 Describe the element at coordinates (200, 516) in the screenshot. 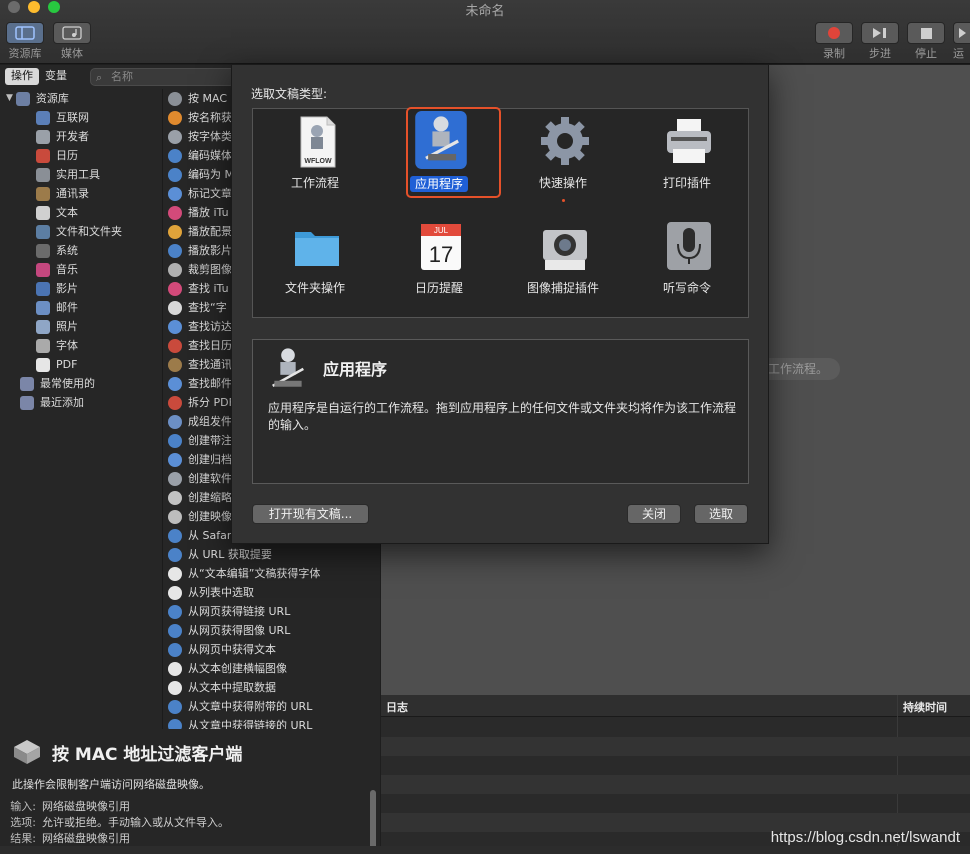

I see `action-item: 创建映像` at that location.